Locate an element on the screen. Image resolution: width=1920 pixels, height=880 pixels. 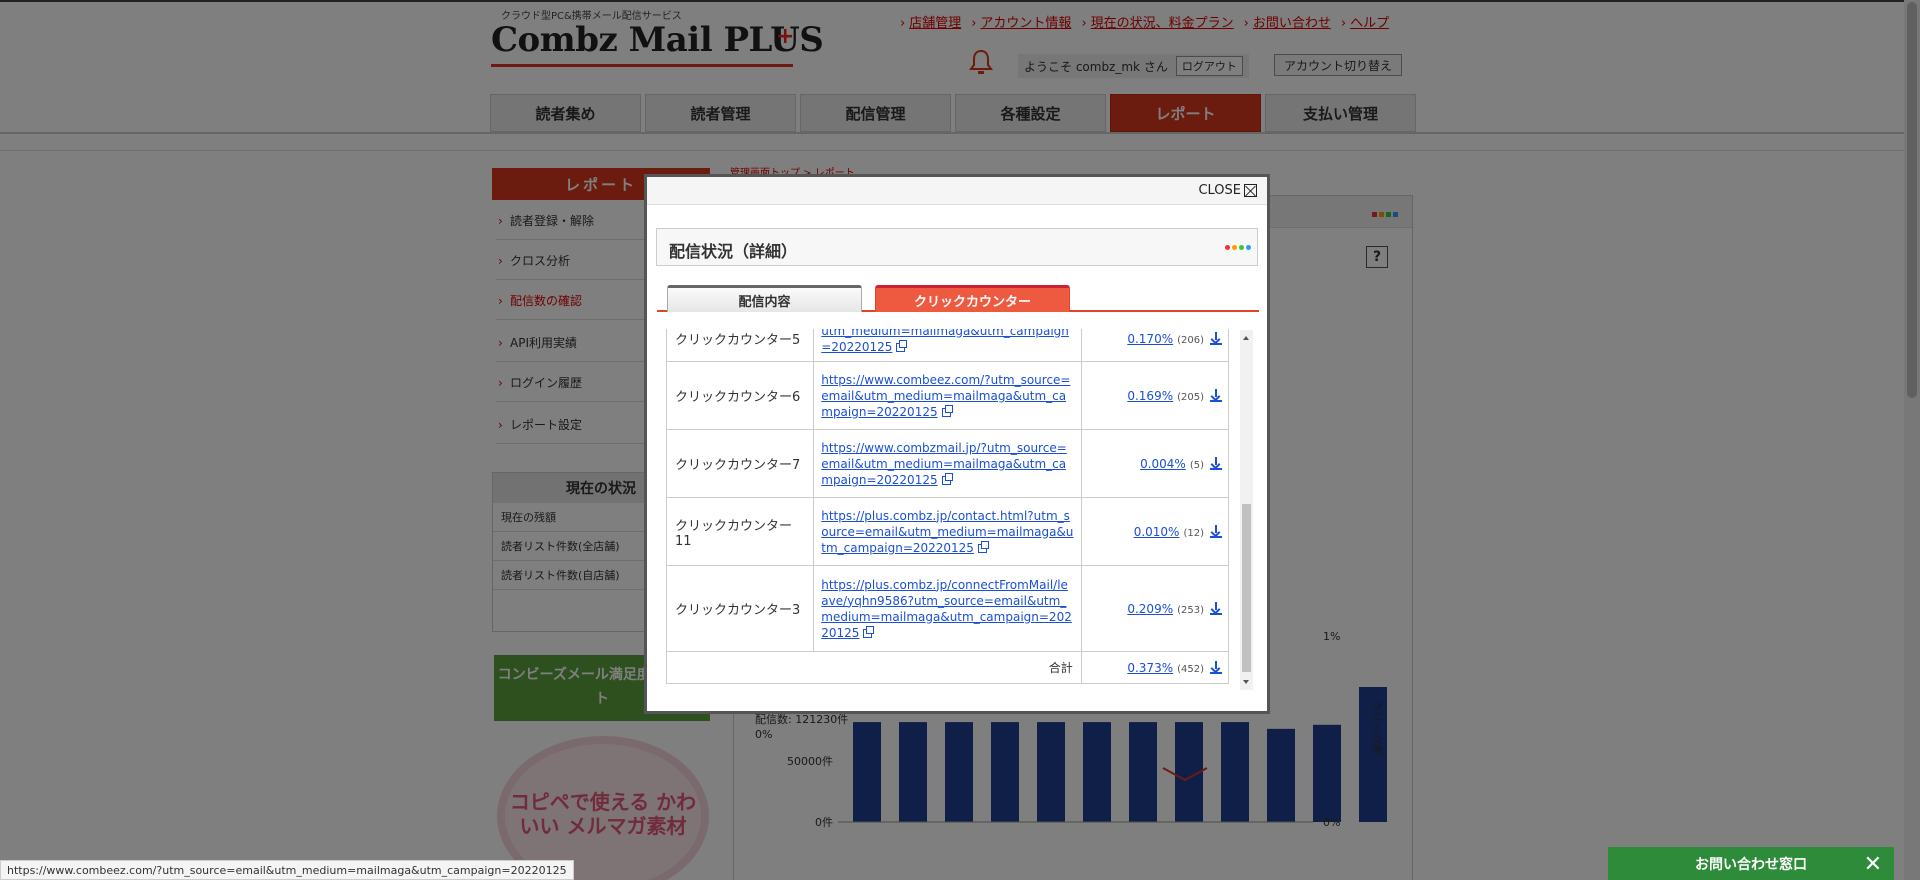
counter-count: (12) is located at coordinates (1193, 533).